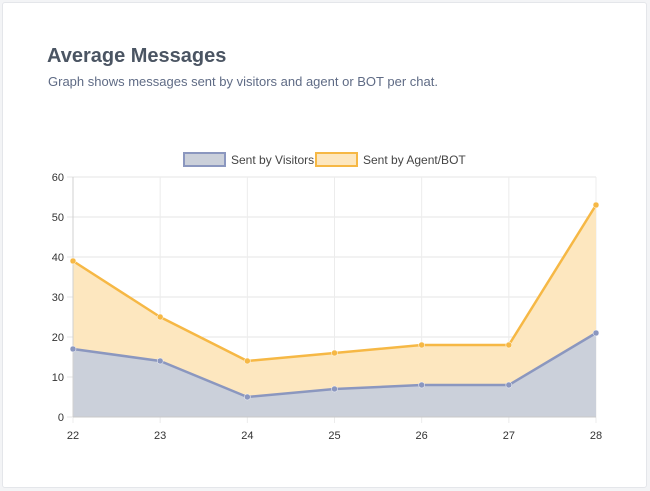  Describe the element at coordinates (58, 178) in the screenshot. I see `y-tick-label: 60` at that location.